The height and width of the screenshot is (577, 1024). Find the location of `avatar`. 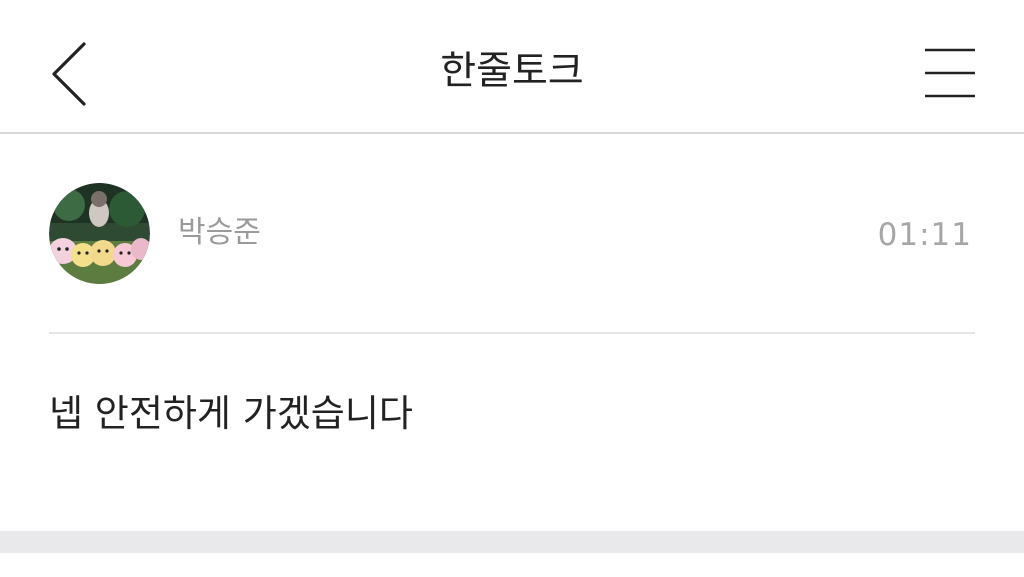

avatar is located at coordinates (99, 233).